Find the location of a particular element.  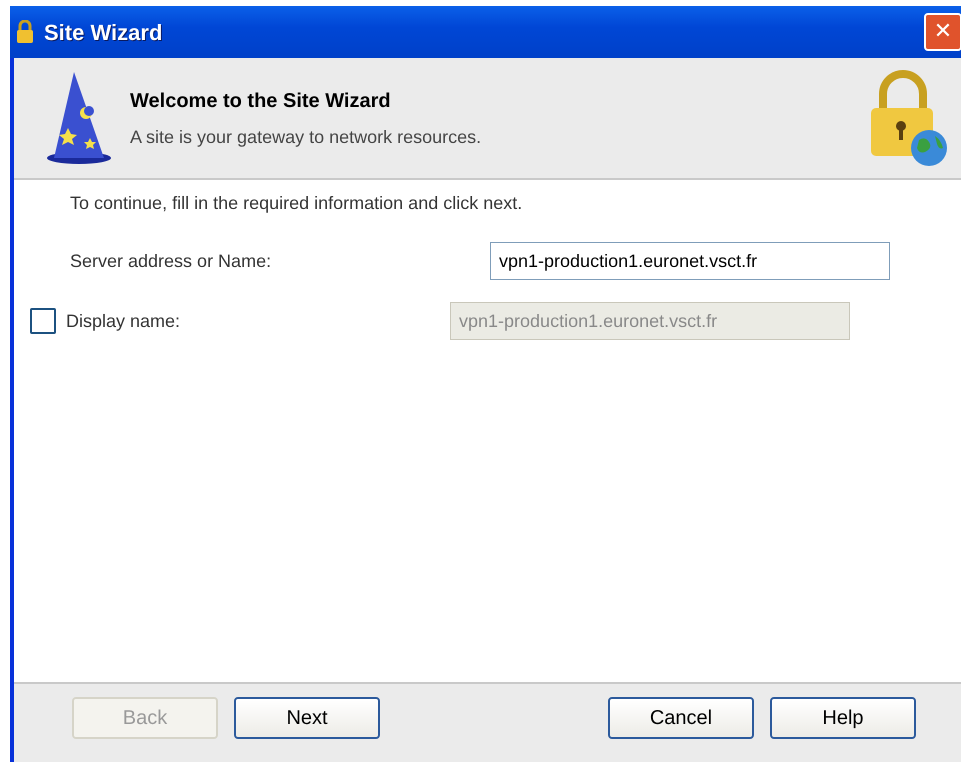

next-button: Next is located at coordinates (307, 718).